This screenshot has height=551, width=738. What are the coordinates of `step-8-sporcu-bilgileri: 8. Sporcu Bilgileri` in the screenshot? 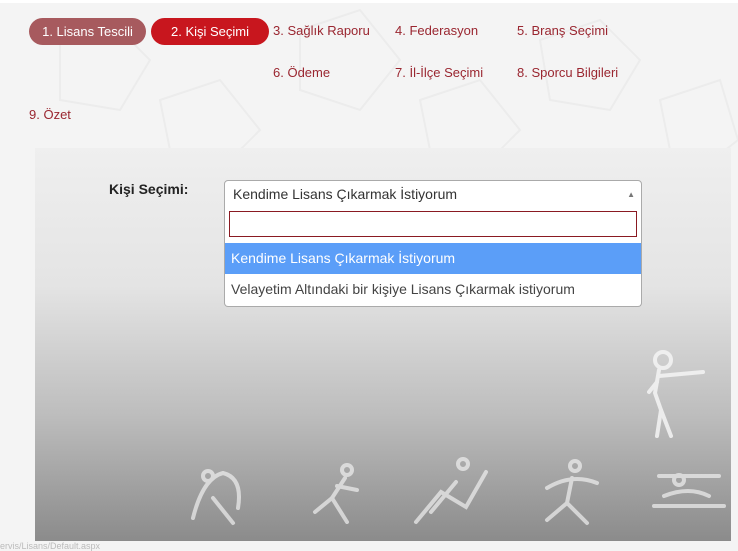 It's located at (567, 72).